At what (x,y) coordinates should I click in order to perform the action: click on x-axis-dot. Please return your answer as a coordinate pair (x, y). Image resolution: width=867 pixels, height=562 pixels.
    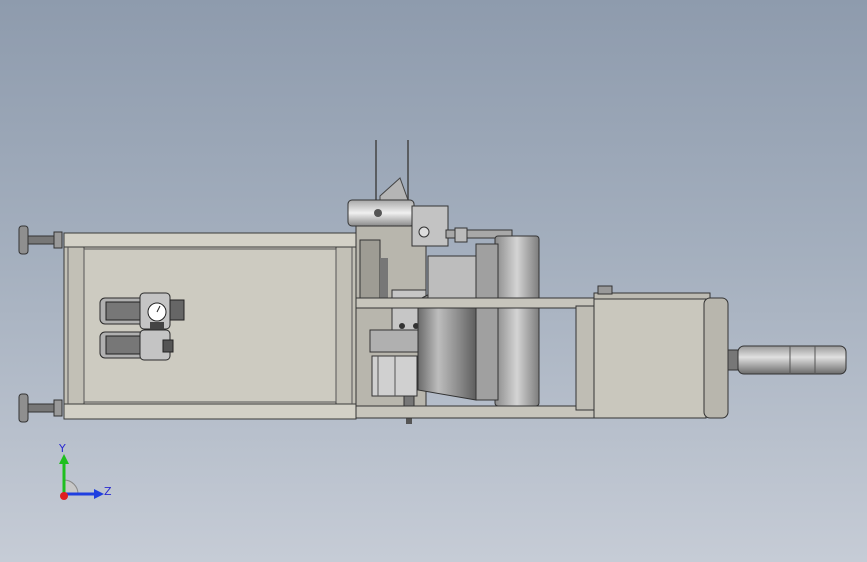
    Looking at the image, I should click on (64, 496).